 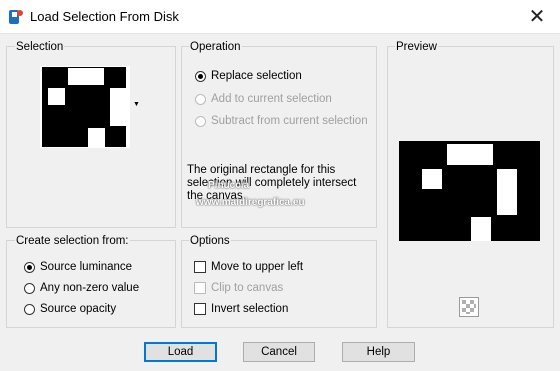 I want to click on load-button: Load, so click(x=180, y=352).